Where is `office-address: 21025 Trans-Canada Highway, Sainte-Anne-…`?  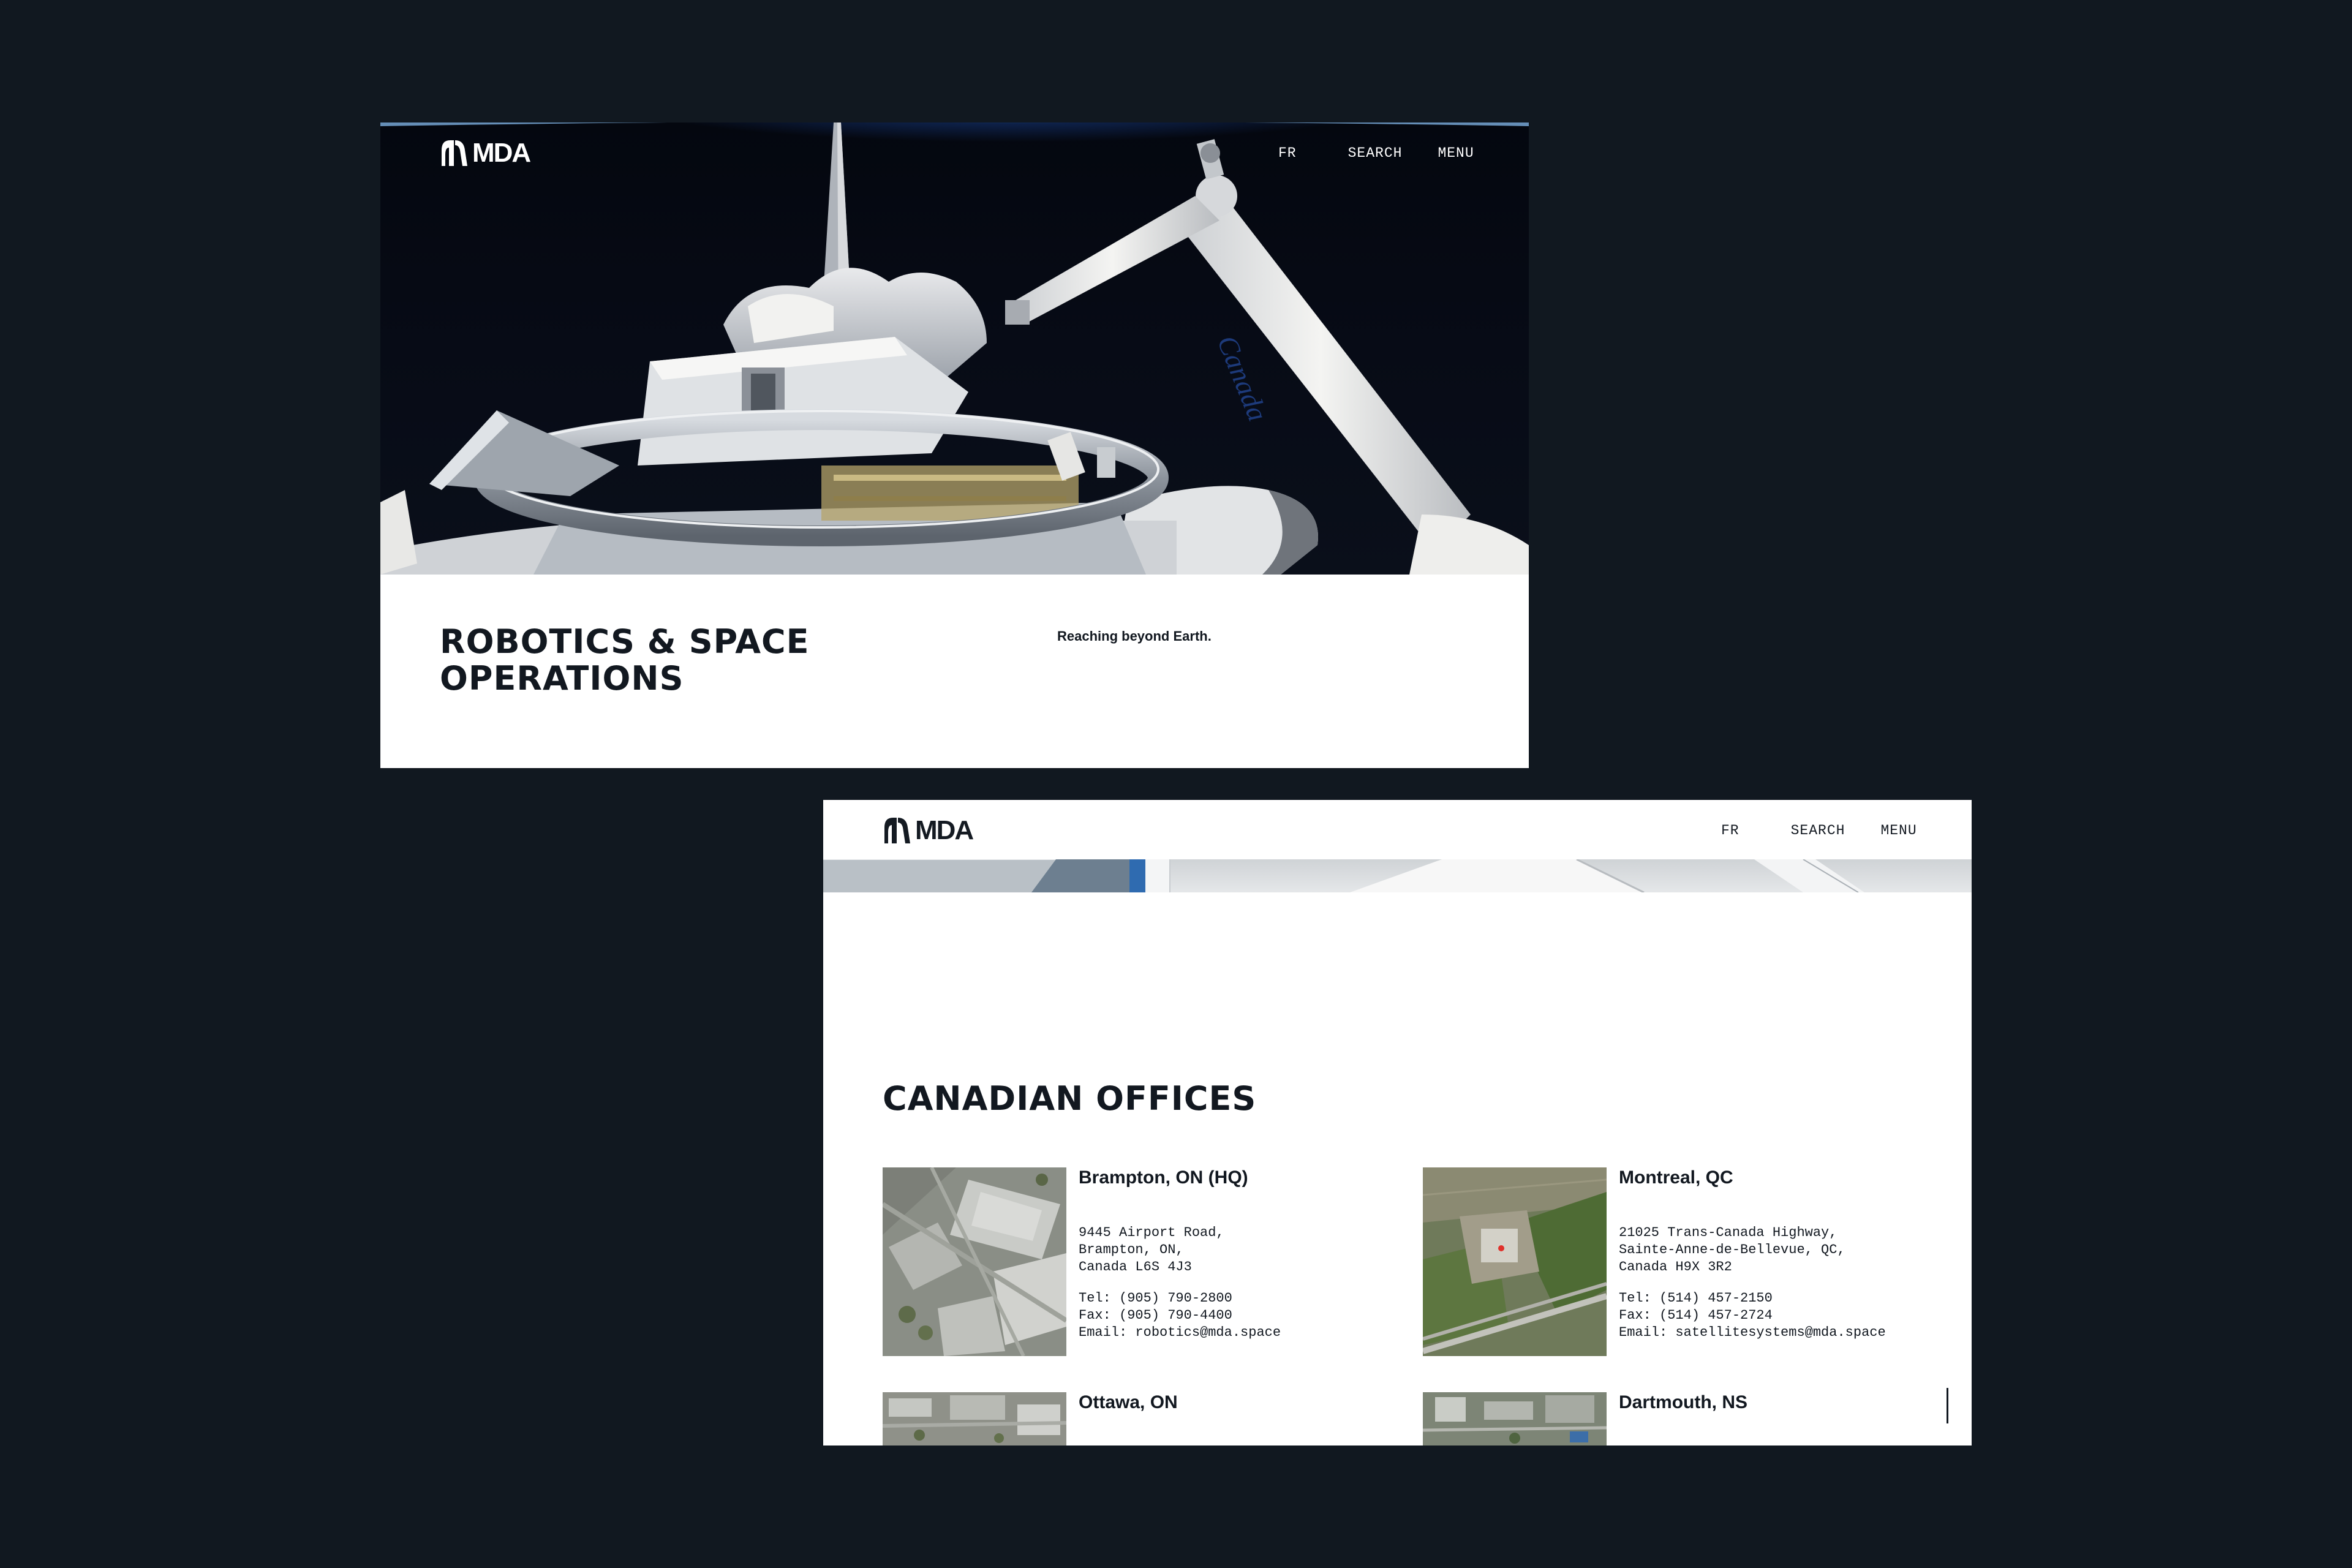
office-address: 21025 Trans-Canada Highway, Sainte-Anne-… is located at coordinates (1732, 1250).